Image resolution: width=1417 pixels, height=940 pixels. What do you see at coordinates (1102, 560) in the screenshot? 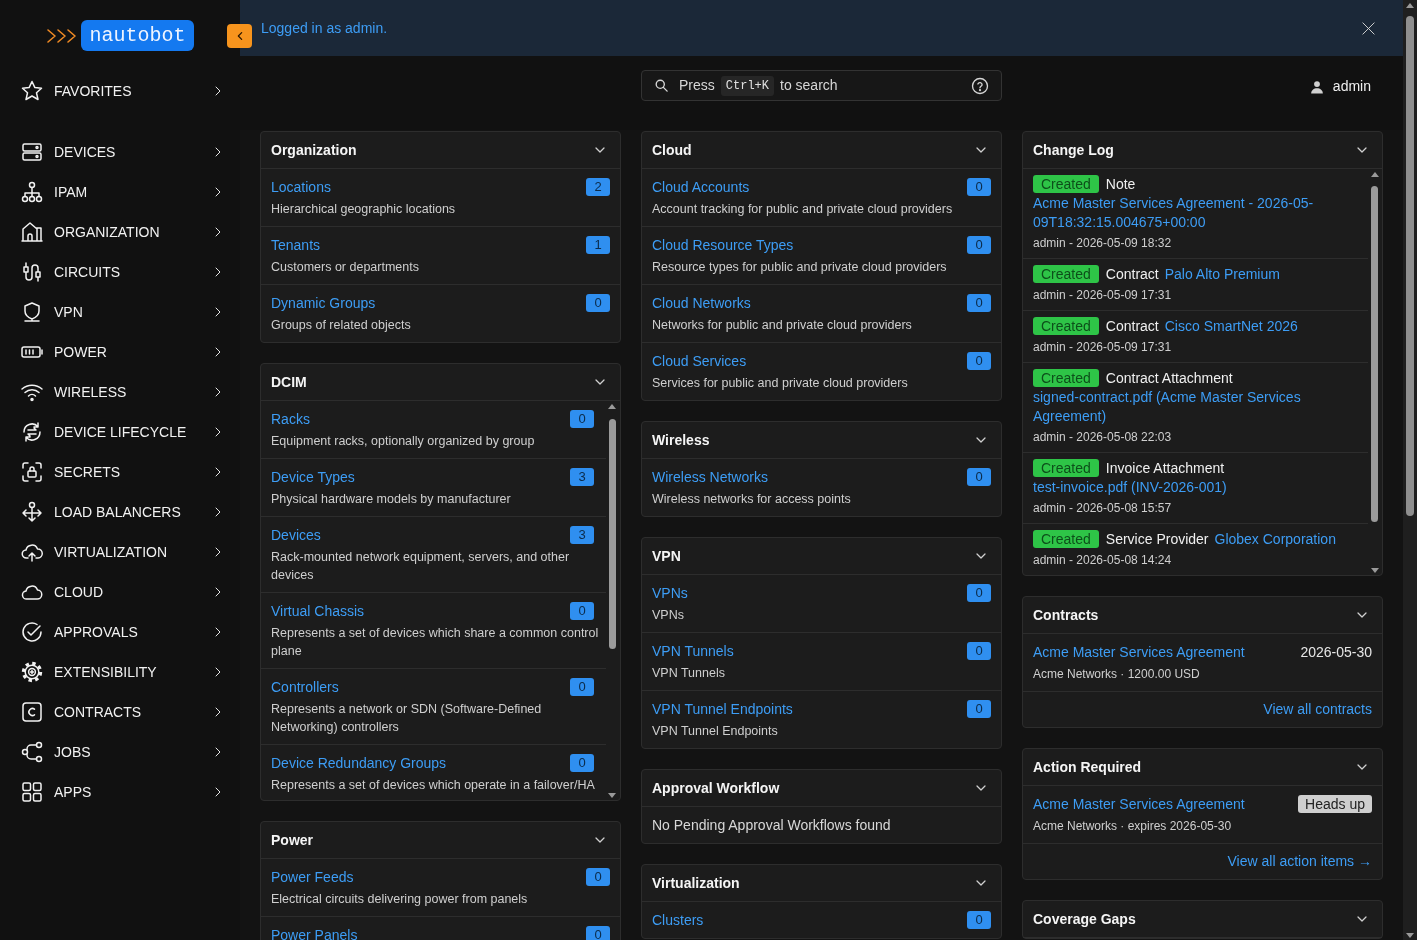
I see `entry-meta: admin - 2026-05-08 14:24` at bounding box center [1102, 560].